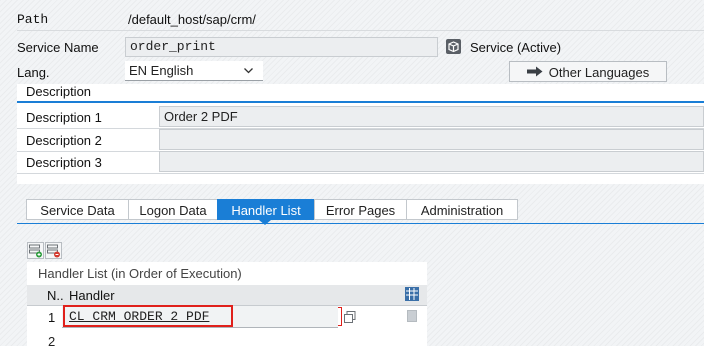  I want to click on column-header-n: N.., so click(55, 295).